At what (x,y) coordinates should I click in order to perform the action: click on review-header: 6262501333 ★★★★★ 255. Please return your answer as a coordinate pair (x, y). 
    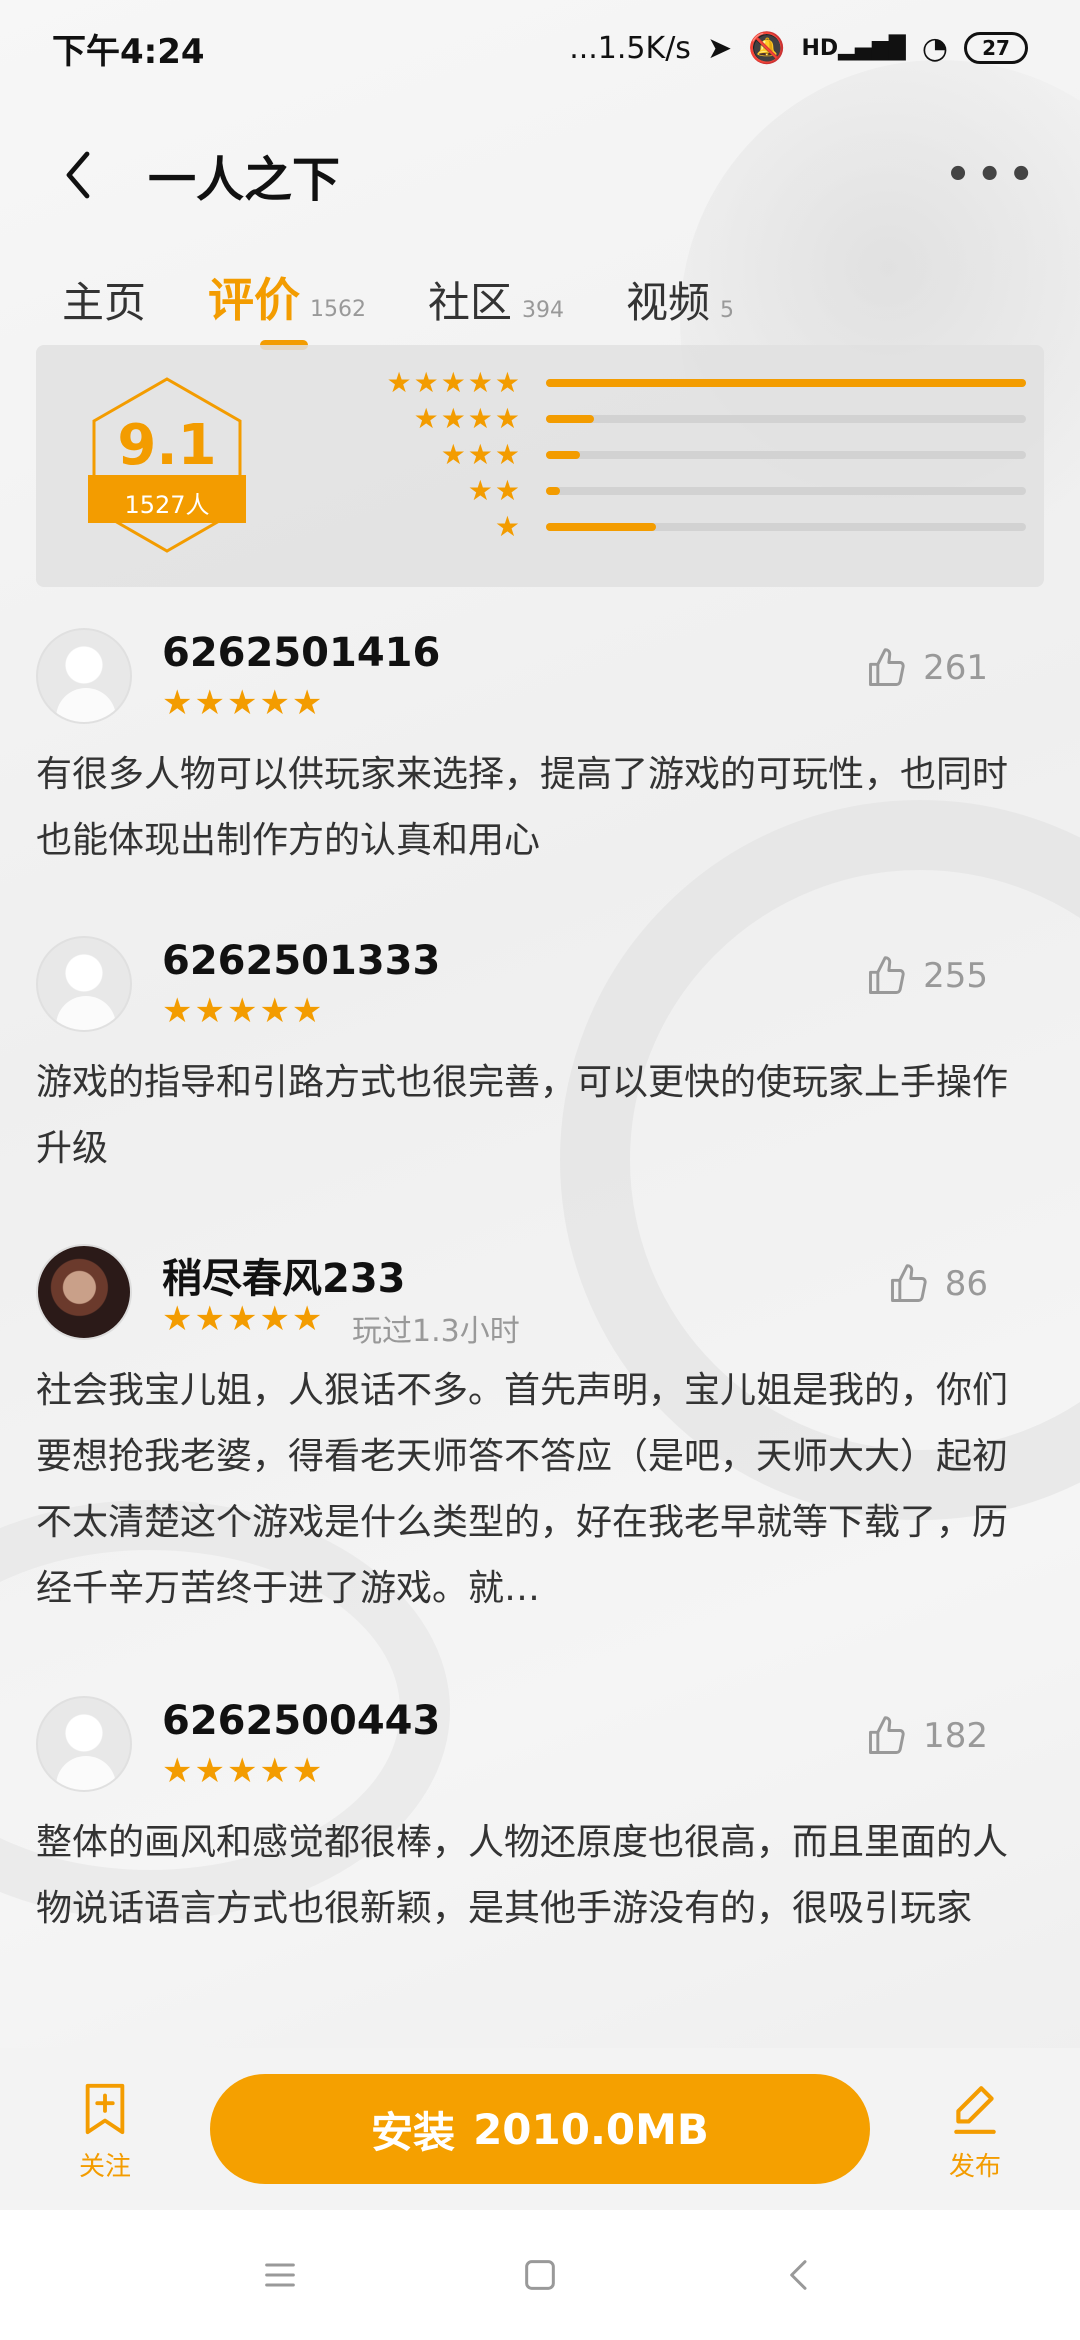
    Looking at the image, I should click on (540, 981).